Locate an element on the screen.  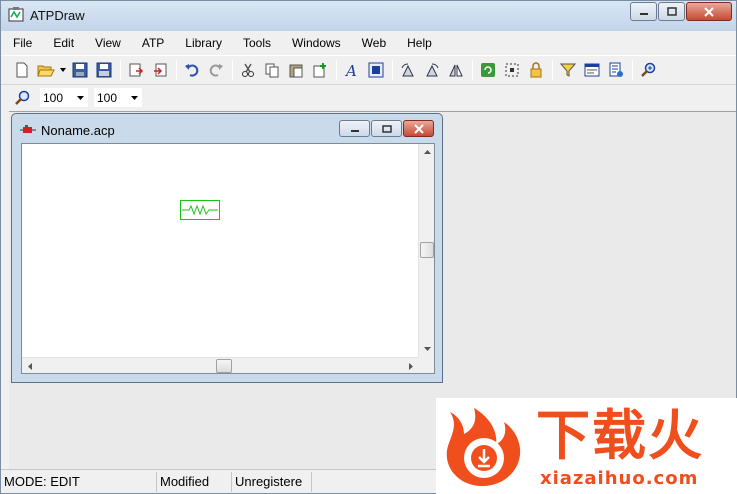
filter-button is located at coordinates (568, 70).